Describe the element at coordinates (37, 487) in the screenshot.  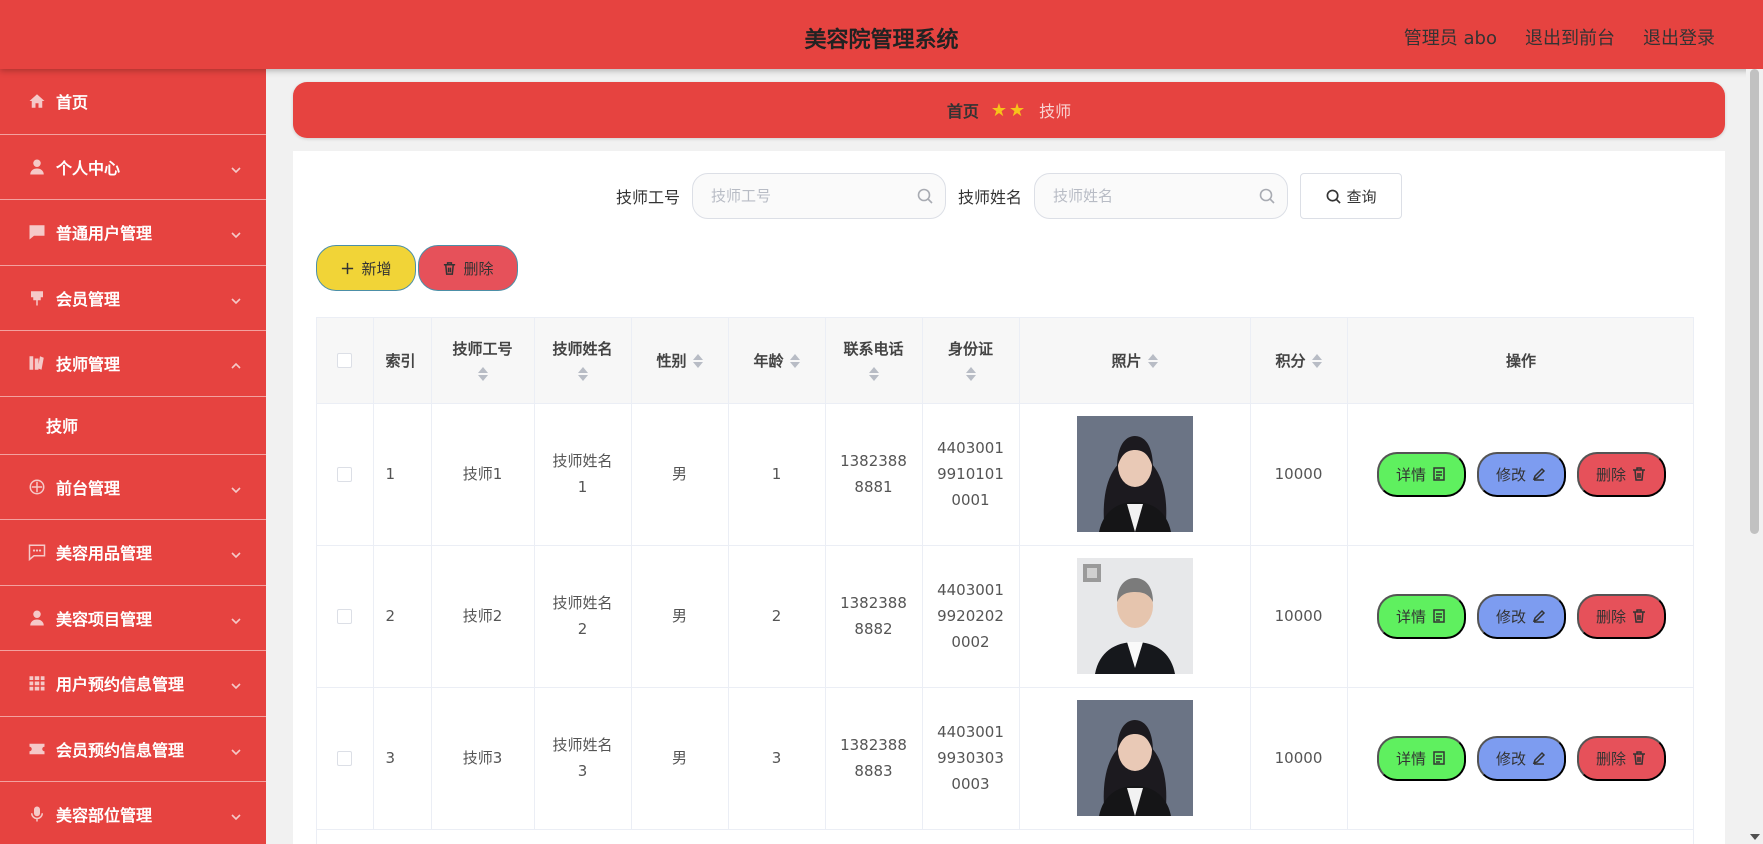
I see `compass-icon` at that location.